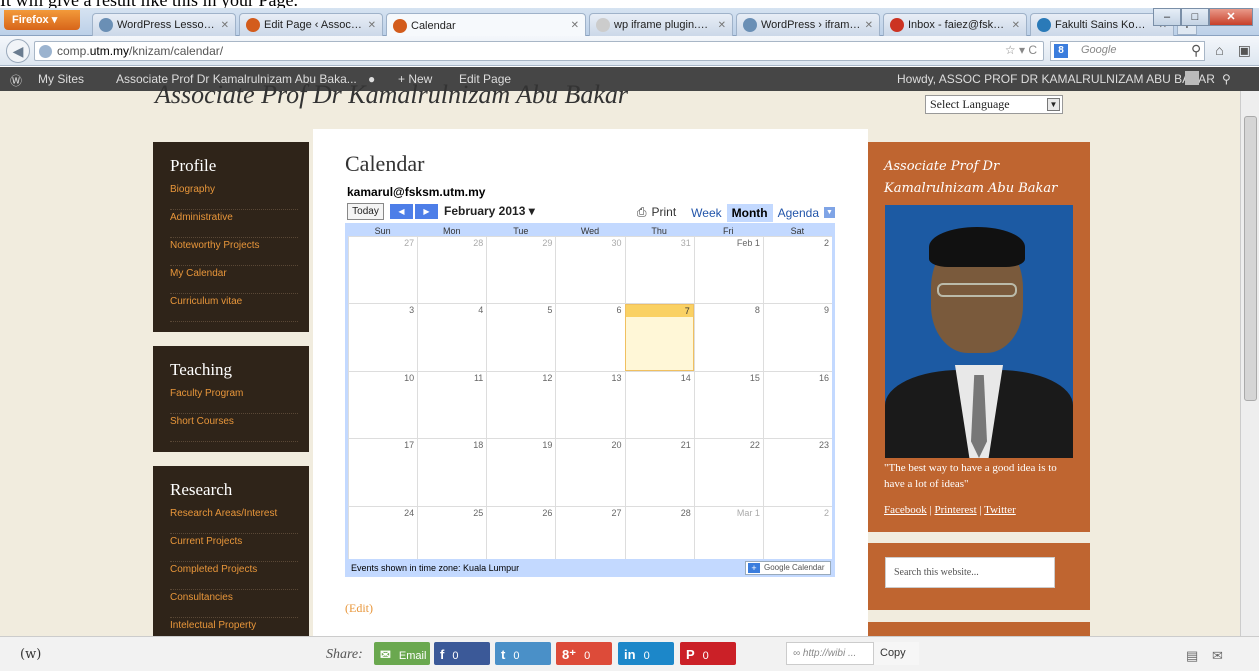 The image size is (1259, 671). What do you see at coordinates (359, 608) in the screenshot?
I see `edit-link: (Edit)` at bounding box center [359, 608].